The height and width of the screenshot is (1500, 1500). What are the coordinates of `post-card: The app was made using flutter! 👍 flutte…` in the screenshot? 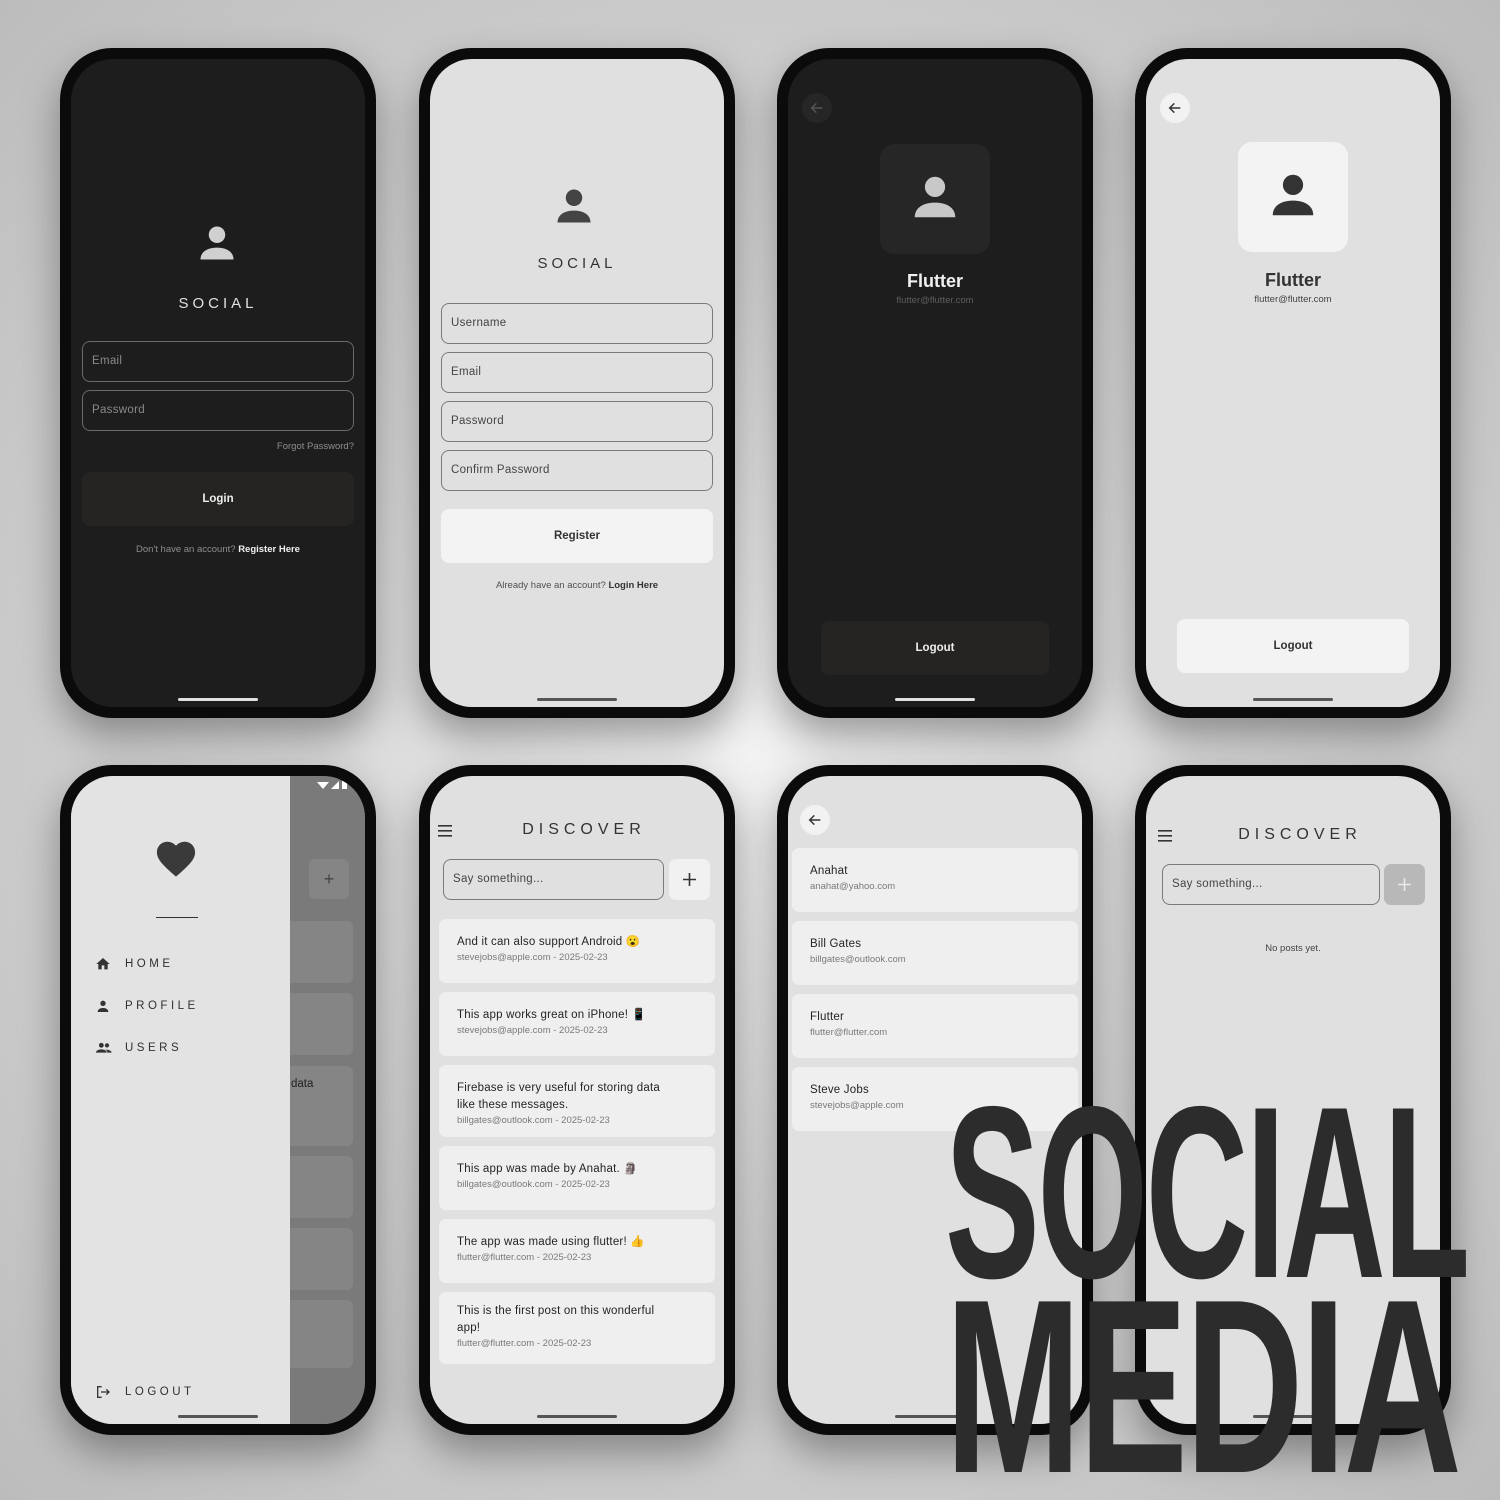 It's located at (577, 1251).